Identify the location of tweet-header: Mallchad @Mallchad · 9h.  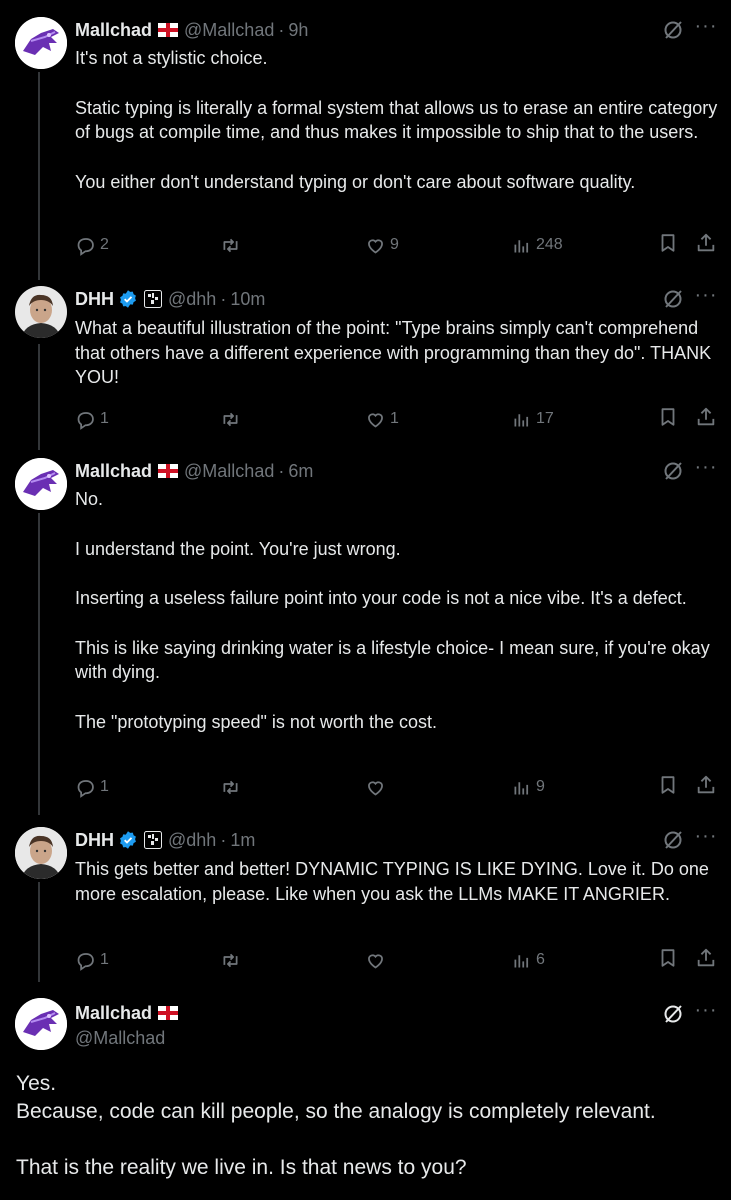
(191, 30).